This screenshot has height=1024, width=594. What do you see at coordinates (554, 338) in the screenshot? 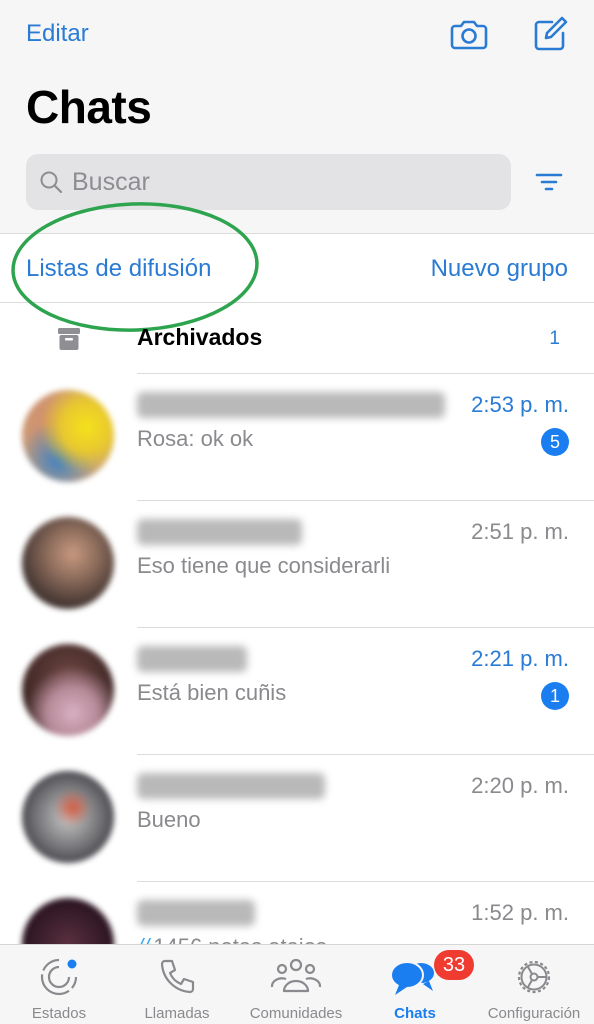
I see `archived-count: 1` at bounding box center [554, 338].